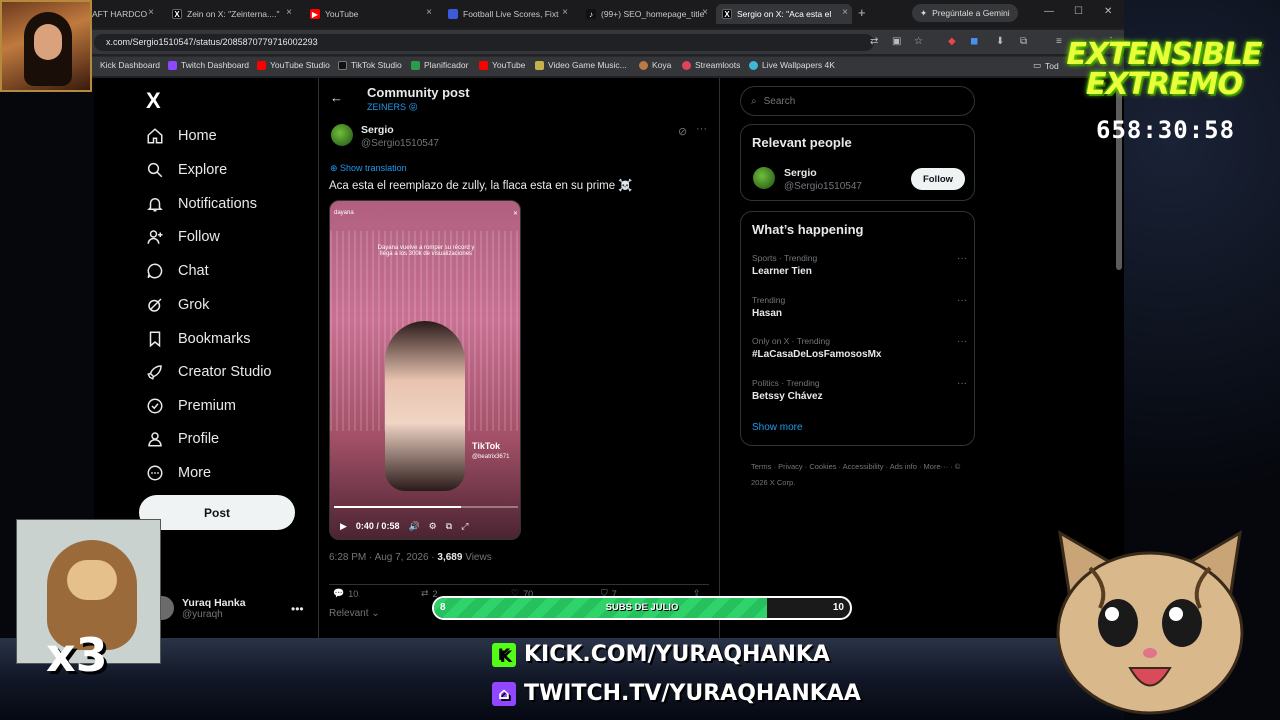 Image resolution: width=1280 pixels, height=720 pixels. What do you see at coordinates (345, 593) in the screenshot?
I see `reply-button: 💬 10` at bounding box center [345, 593].